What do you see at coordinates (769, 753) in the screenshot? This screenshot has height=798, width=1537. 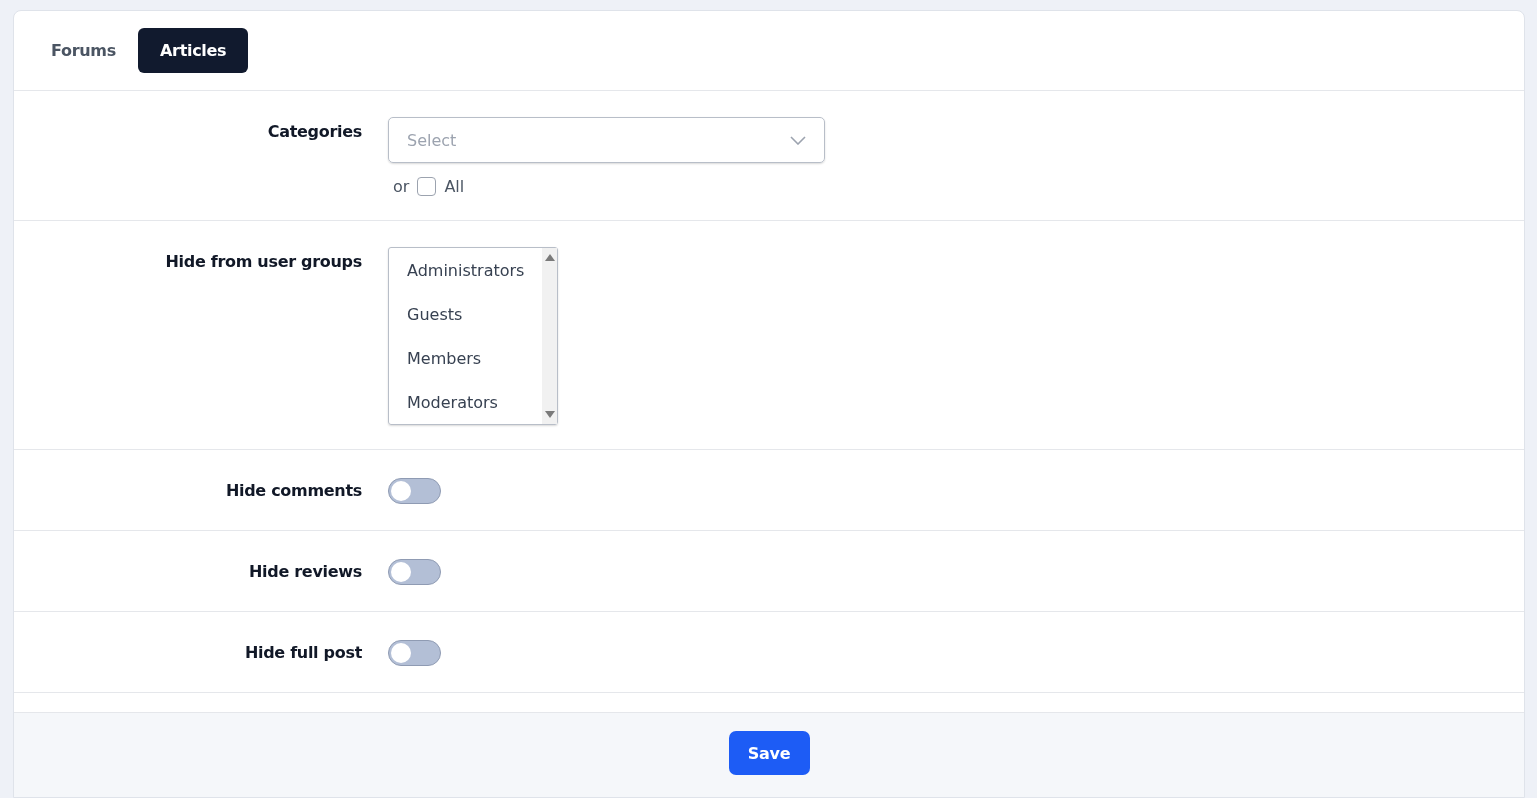 I see `save-button: Save` at bounding box center [769, 753].